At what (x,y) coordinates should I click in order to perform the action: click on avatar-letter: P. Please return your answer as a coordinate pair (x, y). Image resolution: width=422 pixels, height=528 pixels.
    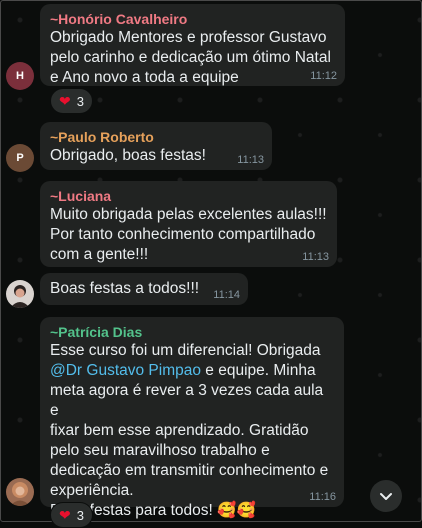
    Looking at the image, I should click on (20, 158).